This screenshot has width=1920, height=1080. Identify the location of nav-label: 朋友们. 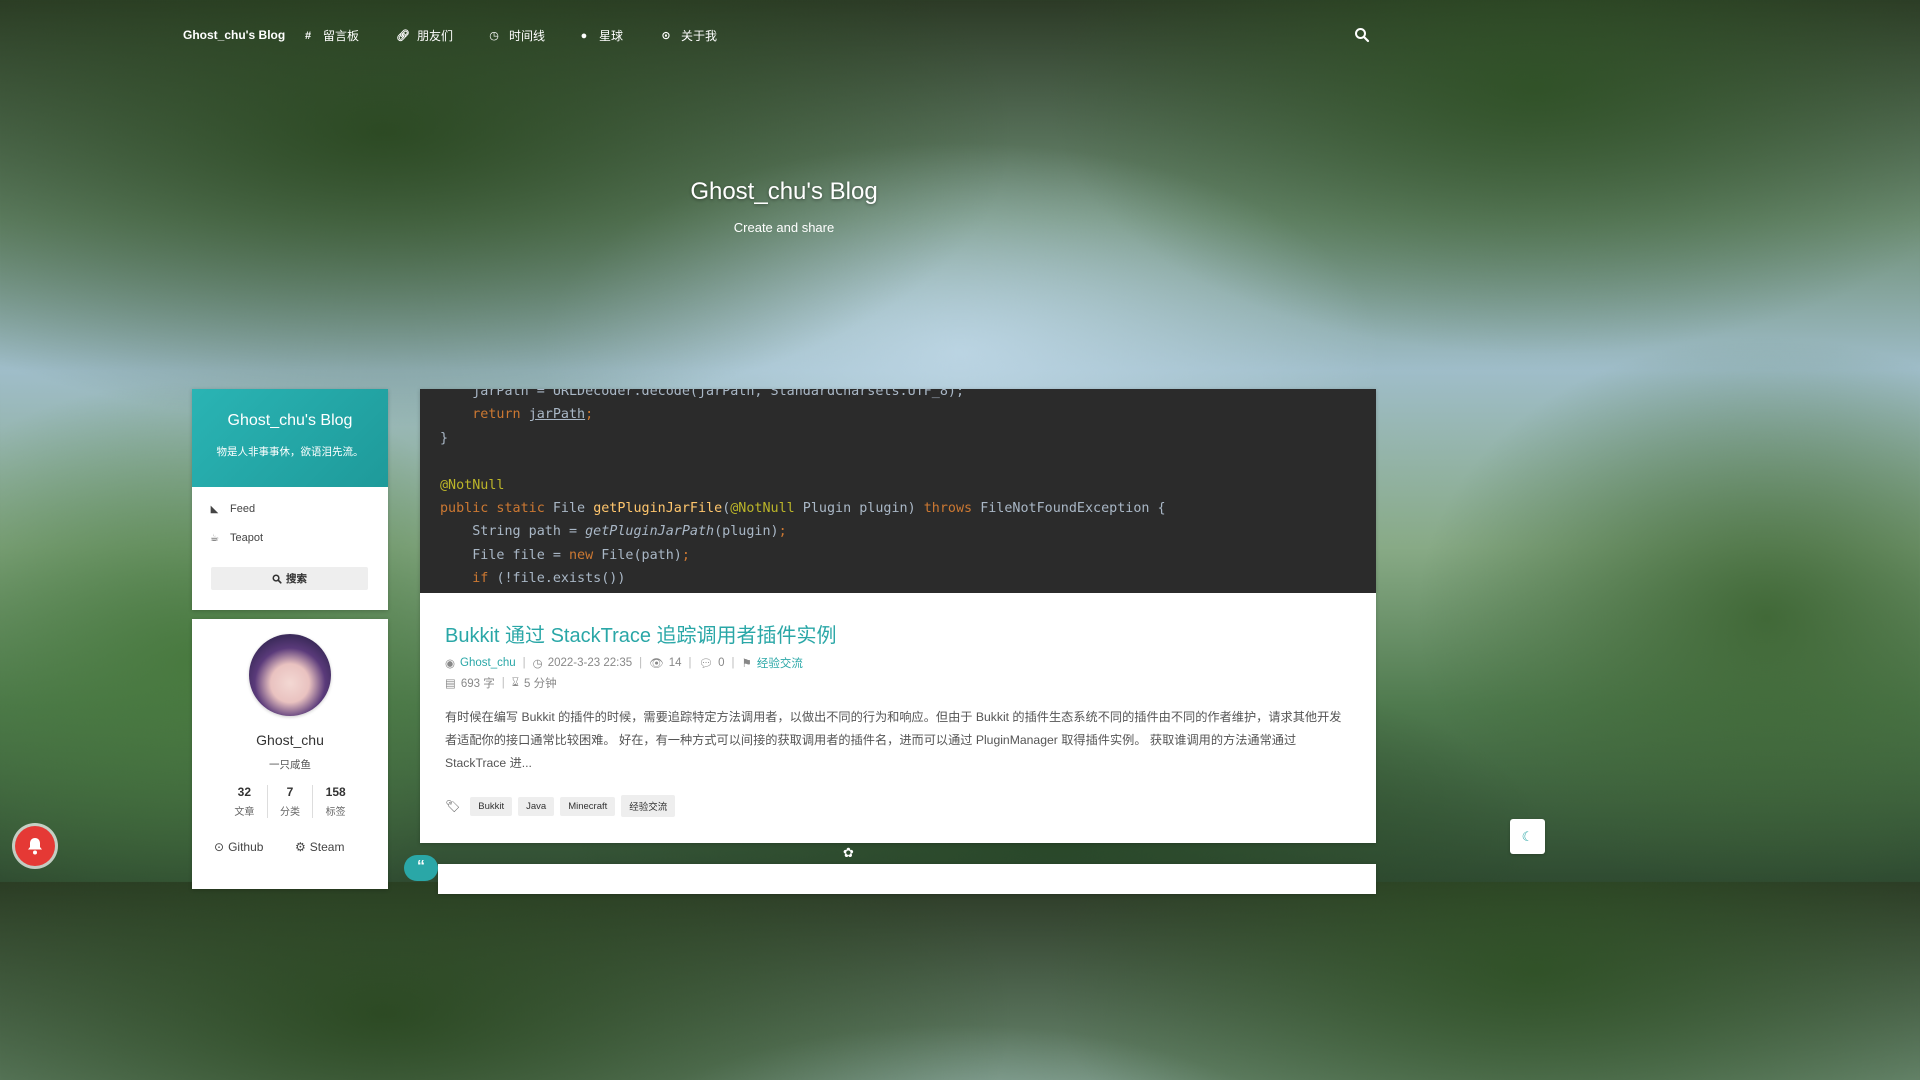
(435, 36).